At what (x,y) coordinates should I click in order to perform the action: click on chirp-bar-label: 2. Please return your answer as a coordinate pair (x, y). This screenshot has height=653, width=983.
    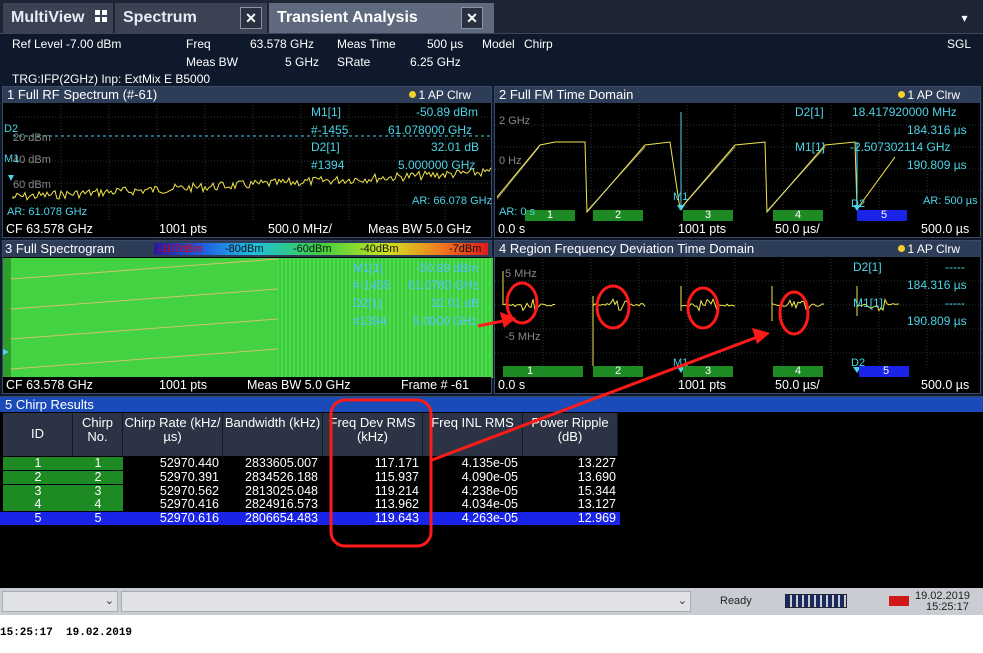
    Looking at the image, I should click on (618, 371).